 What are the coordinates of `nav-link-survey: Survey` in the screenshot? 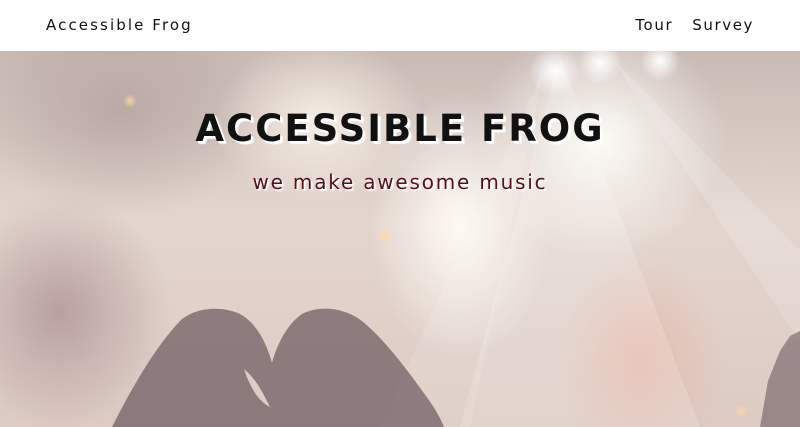 It's located at (723, 25).